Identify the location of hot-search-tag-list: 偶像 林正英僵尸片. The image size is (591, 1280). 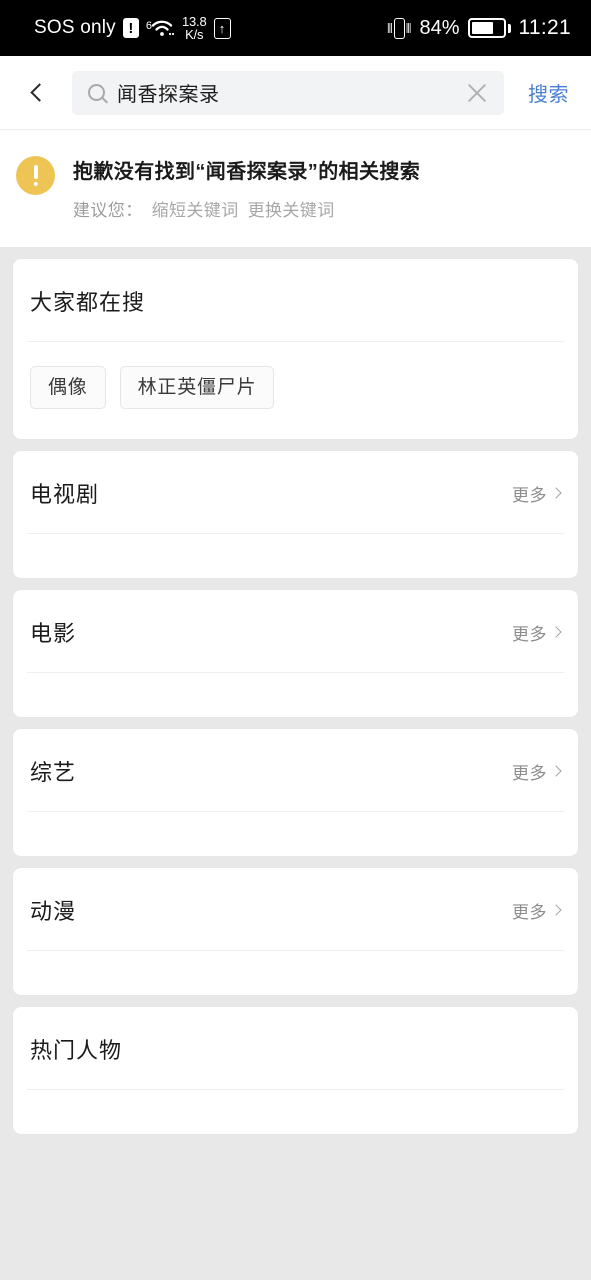
(295, 390).